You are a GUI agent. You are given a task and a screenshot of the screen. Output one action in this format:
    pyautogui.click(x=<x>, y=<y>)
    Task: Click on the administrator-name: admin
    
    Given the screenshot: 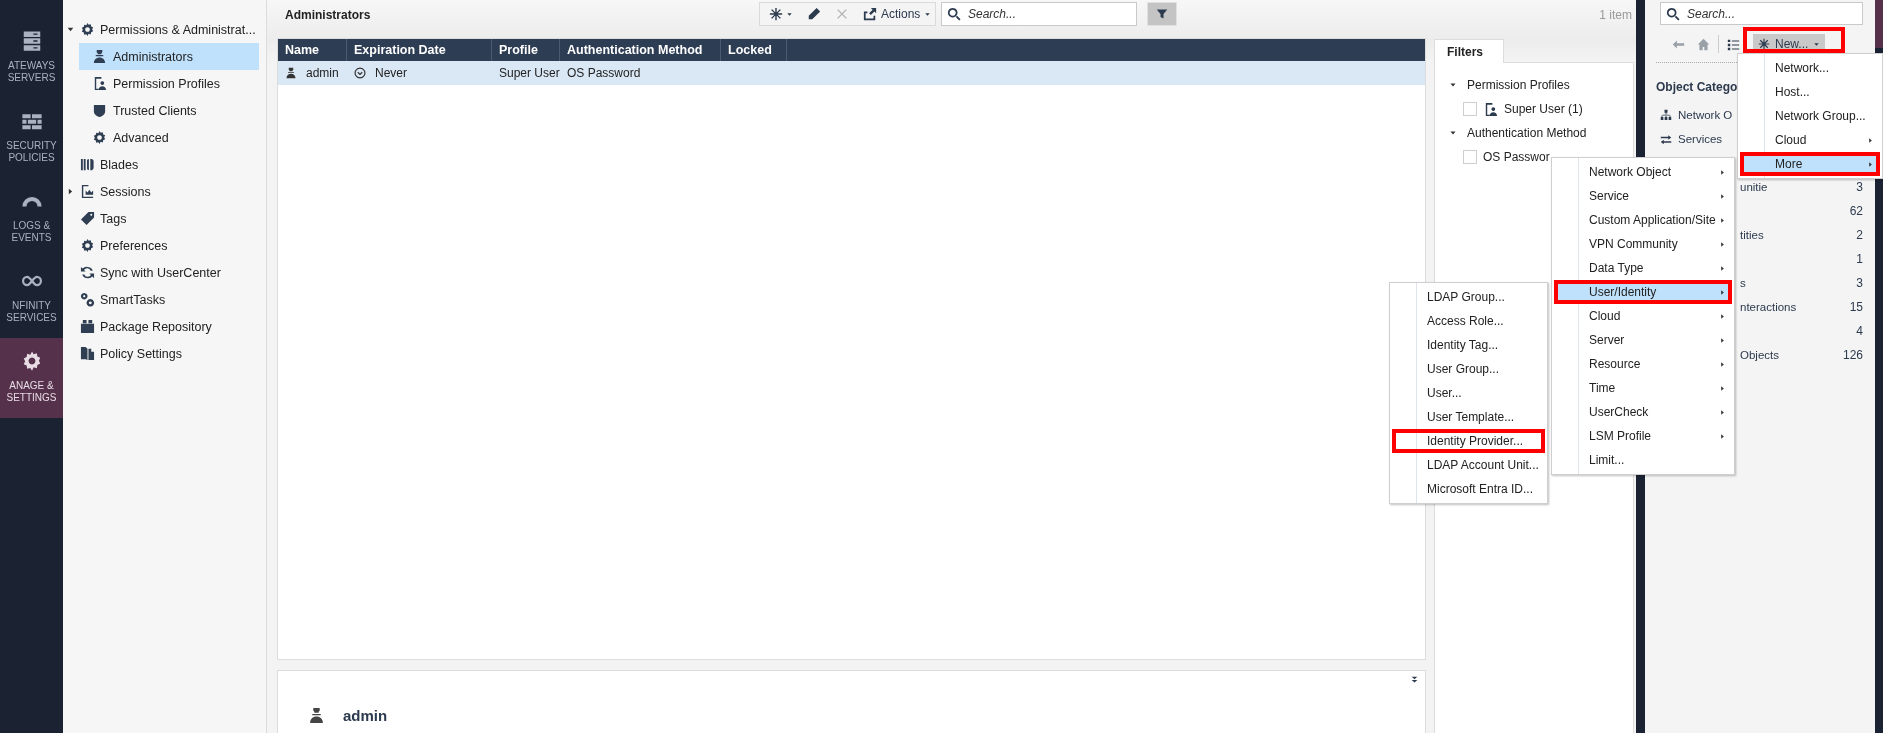 What is the action you would take?
    pyautogui.click(x=365, y=715)
    